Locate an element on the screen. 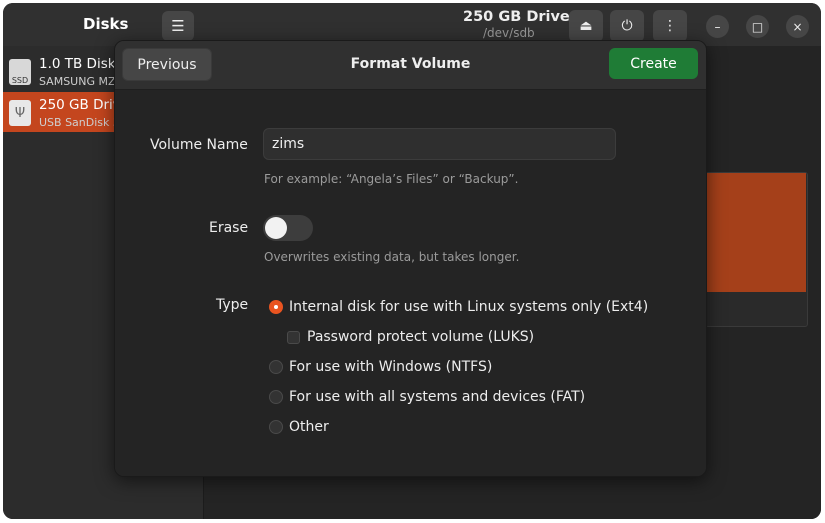 The height and width of the screenshot is (523, 825). radio-selected-icon is located at coordinates (276, 307).